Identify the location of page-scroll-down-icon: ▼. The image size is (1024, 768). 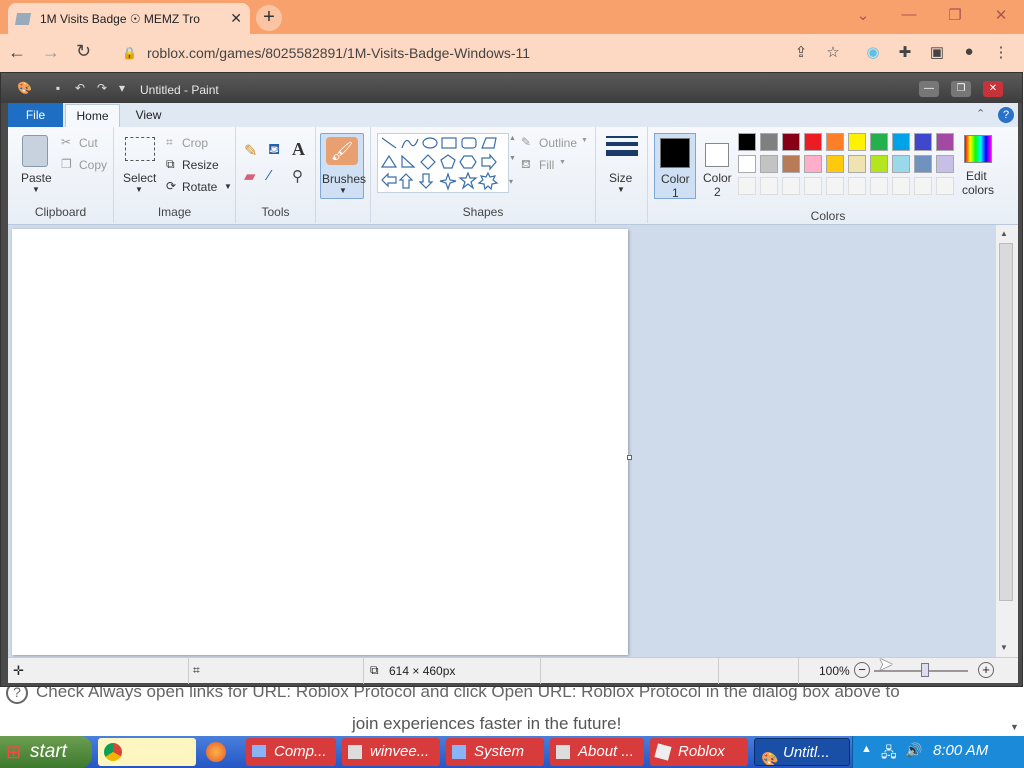
(1014, 727).